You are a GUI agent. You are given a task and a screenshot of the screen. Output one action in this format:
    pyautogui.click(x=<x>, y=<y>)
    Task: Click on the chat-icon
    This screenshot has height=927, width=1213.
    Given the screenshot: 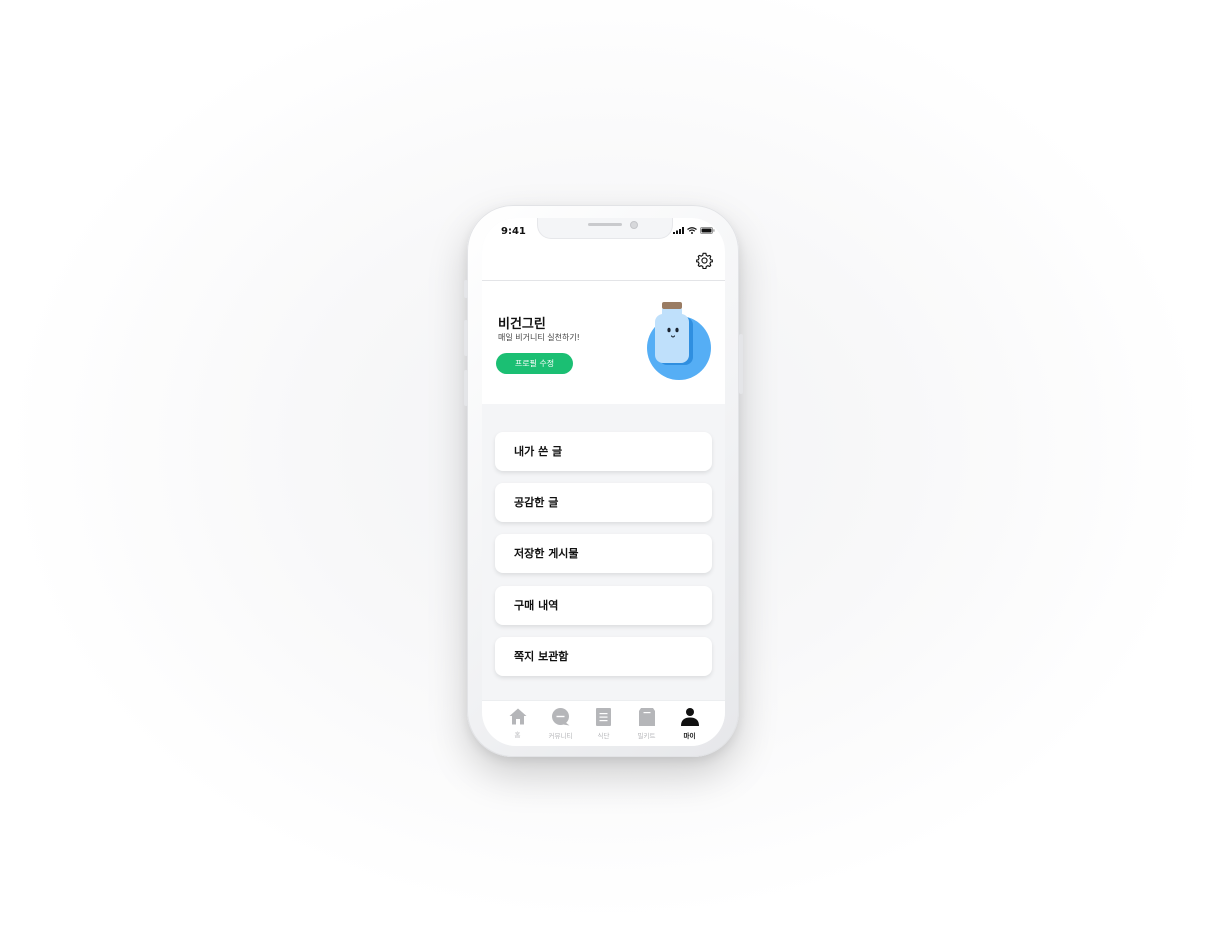 What is the action you would take?
    pyautogui.click(x=561, y=717)
    